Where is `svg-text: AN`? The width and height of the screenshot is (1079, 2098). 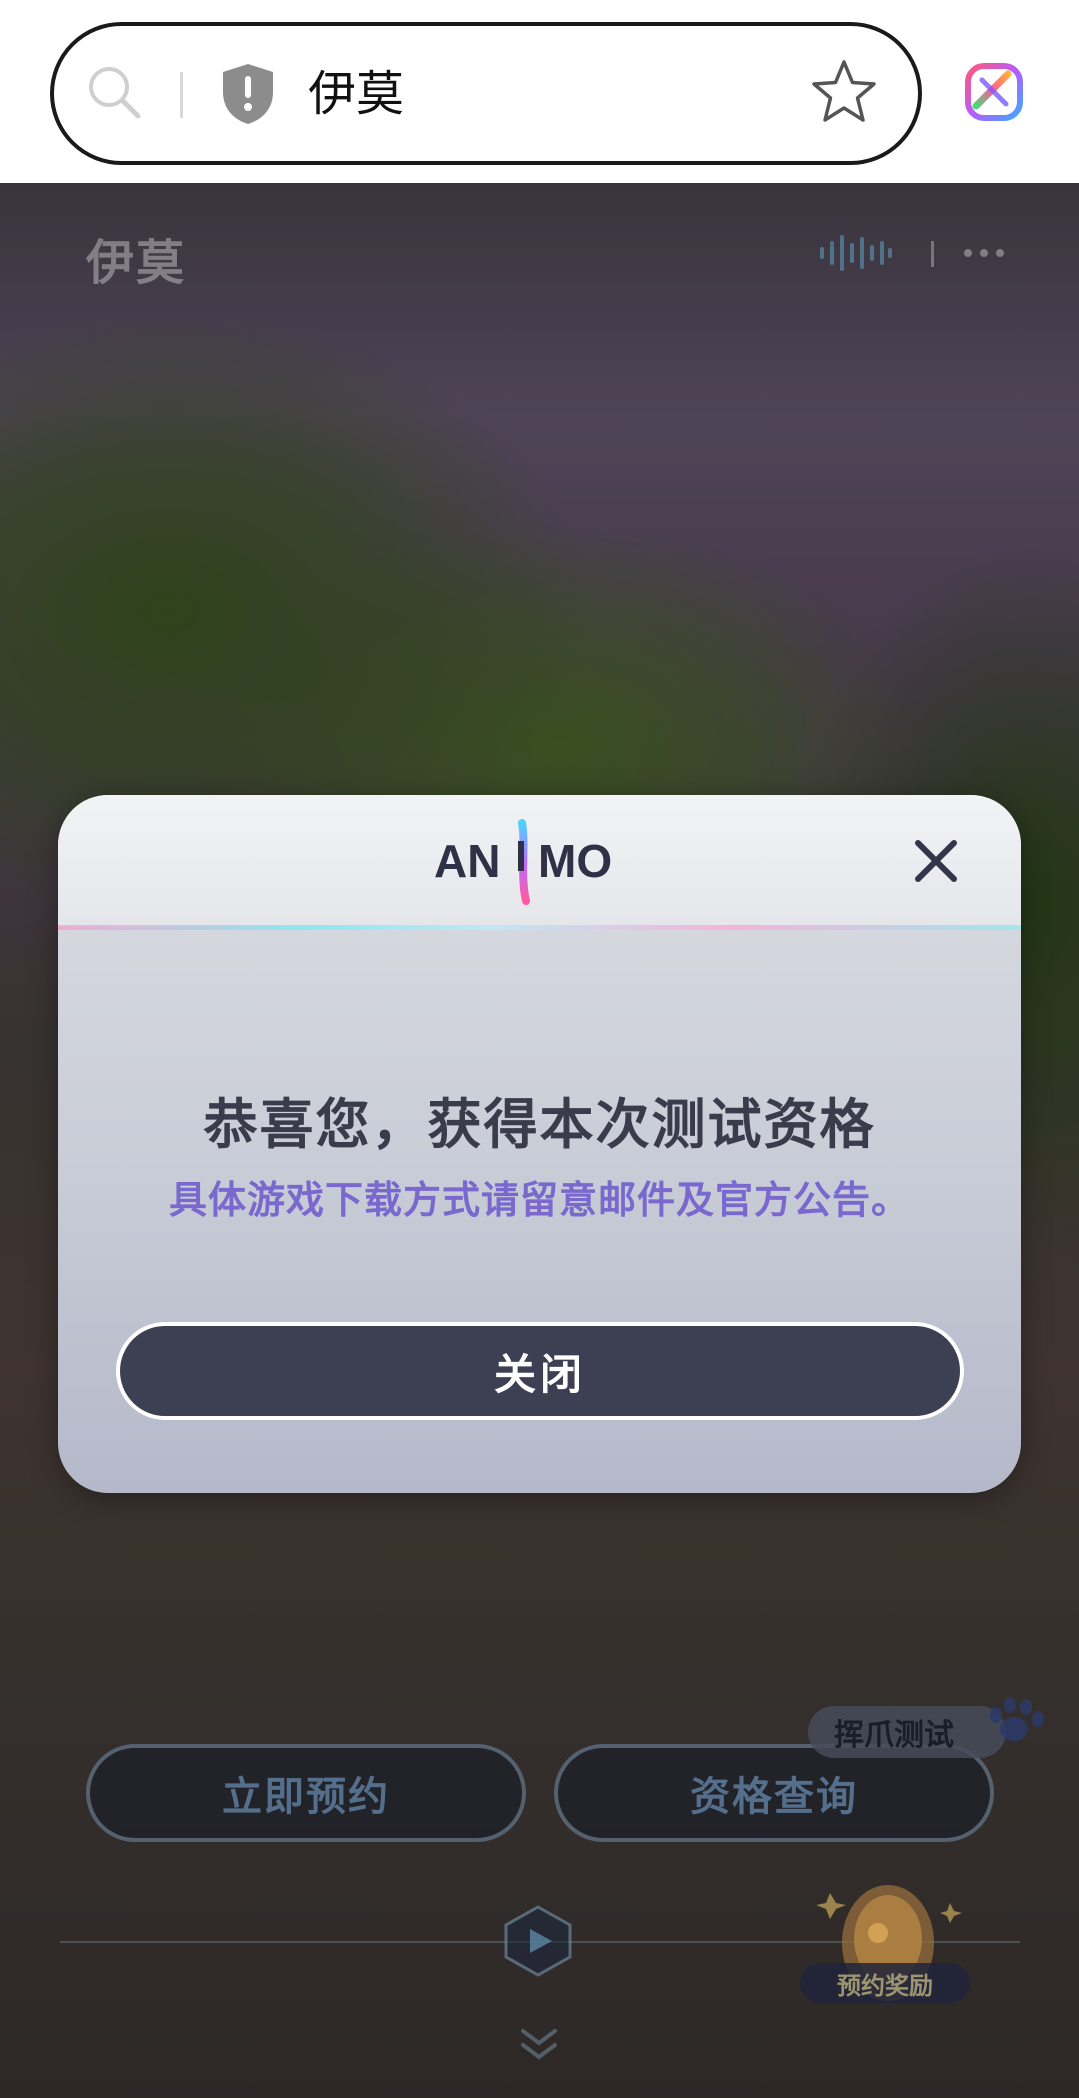 svg-text: AN is located at coordinates (467, 861).